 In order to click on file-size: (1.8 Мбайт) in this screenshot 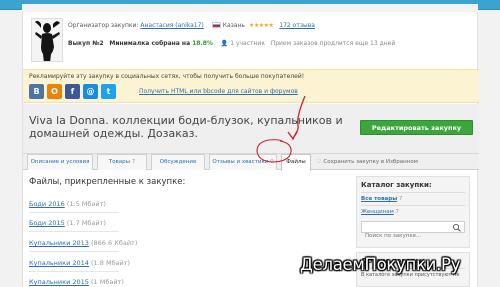, I will do `click(111, 263)`.